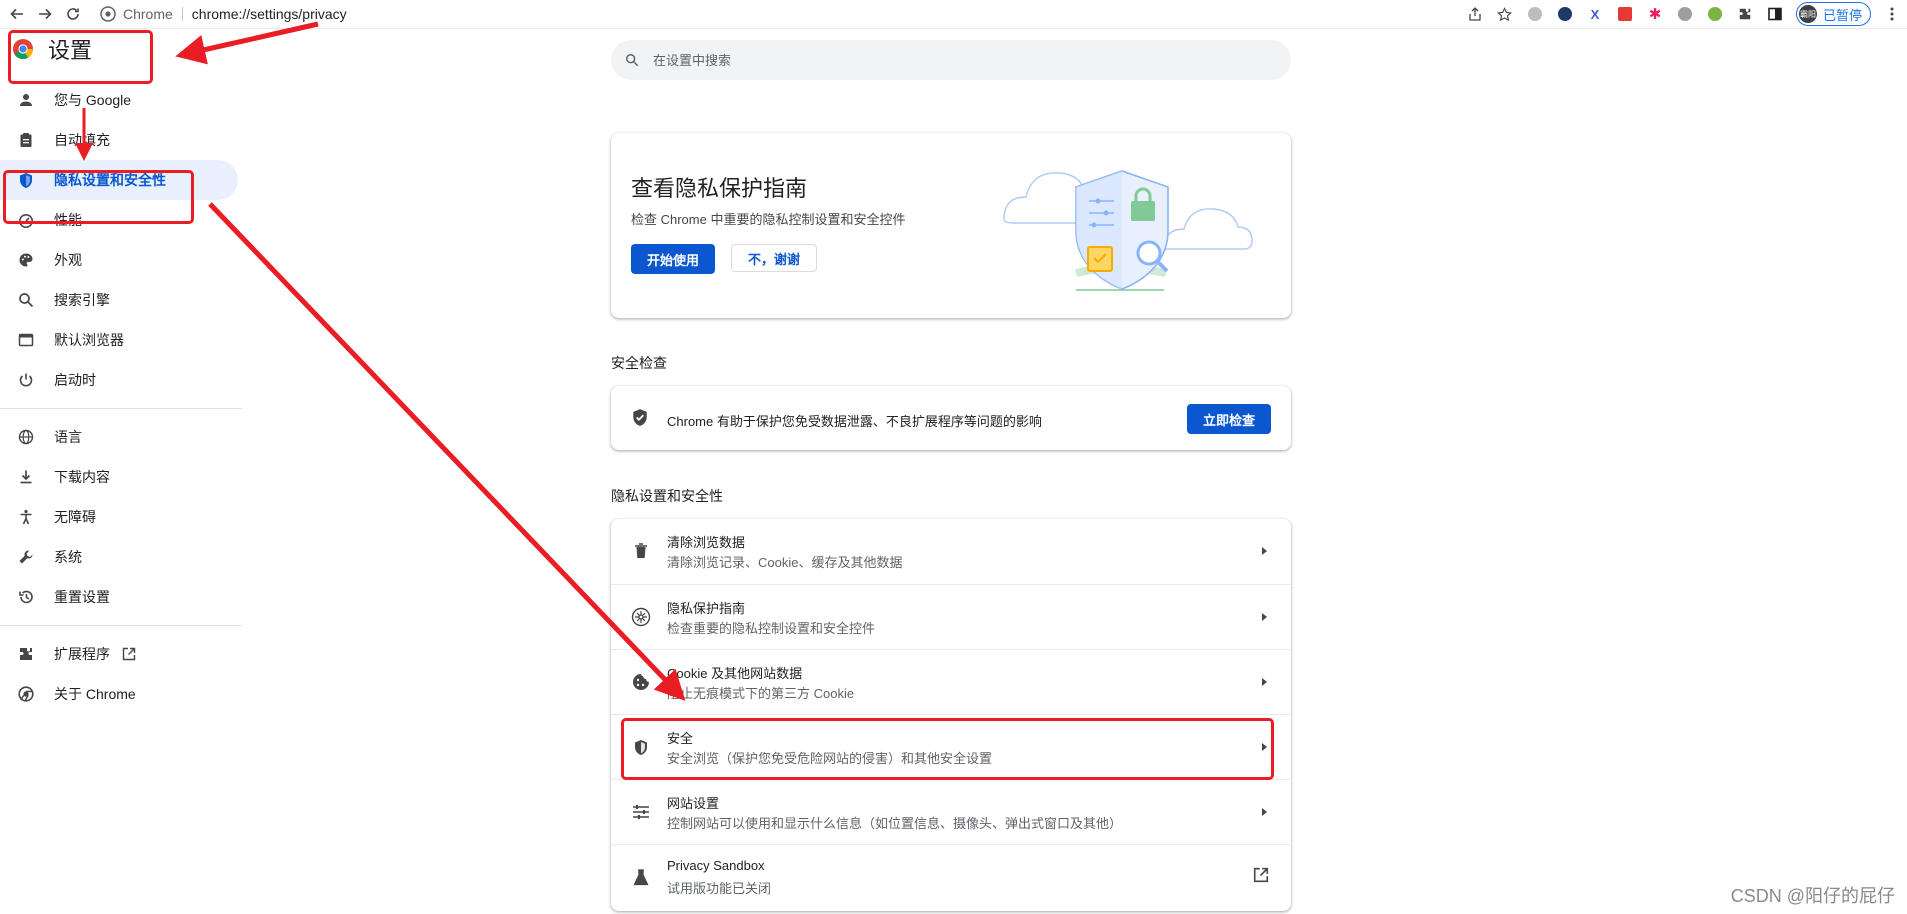 The width and height of the screenshot is (1907, 914). I want to click on safety-check-heading: 安全检查, so click(639, 363).